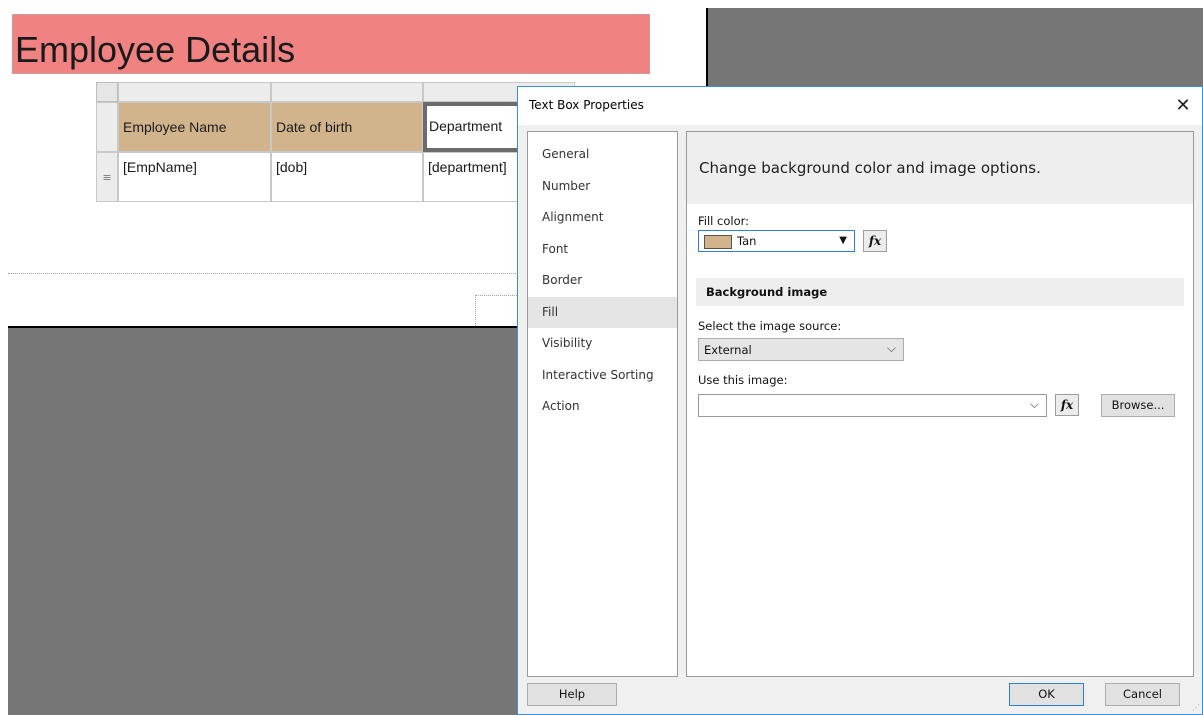  Describe the element at coordinates (940, 292) in the screenshot. I see `background-image-section-title: Background image` at that location.